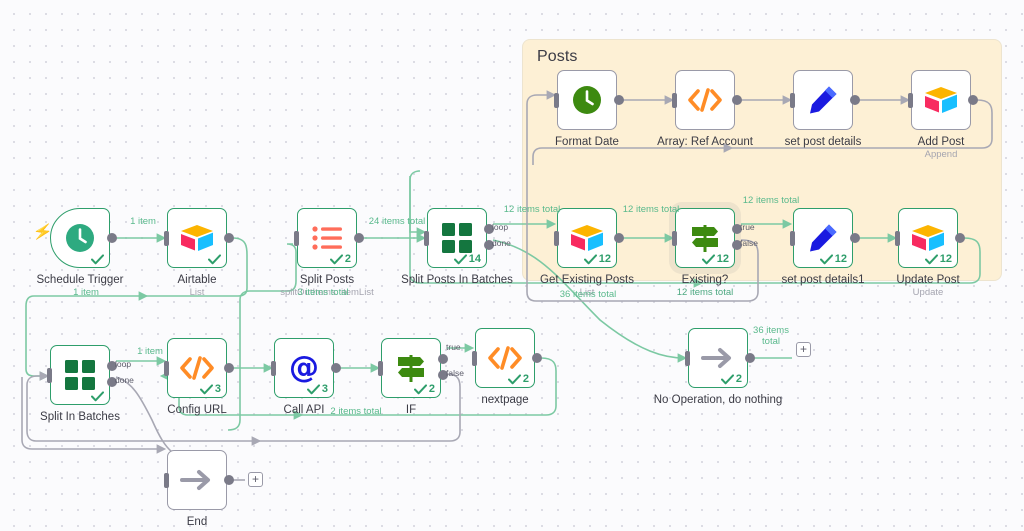 The width and height of the screenshot is (1024, 531). I want to click on switch-icon, so click(411, 368).